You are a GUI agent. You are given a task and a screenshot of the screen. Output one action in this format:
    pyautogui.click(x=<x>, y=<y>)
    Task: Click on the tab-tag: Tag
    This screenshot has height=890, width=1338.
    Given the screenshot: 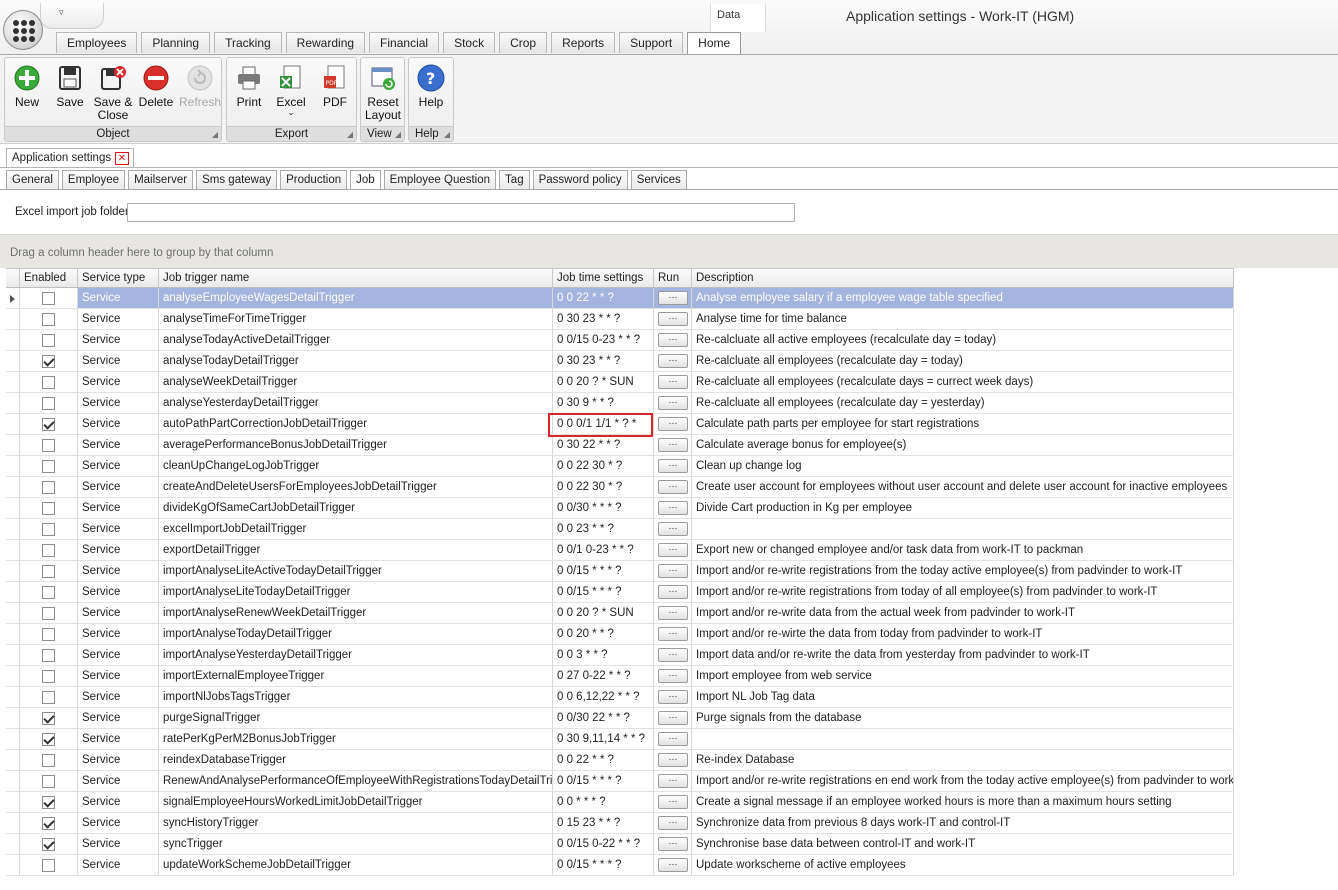 What is the action you would take?
    pyautogui.click(x=514, y=180)
    